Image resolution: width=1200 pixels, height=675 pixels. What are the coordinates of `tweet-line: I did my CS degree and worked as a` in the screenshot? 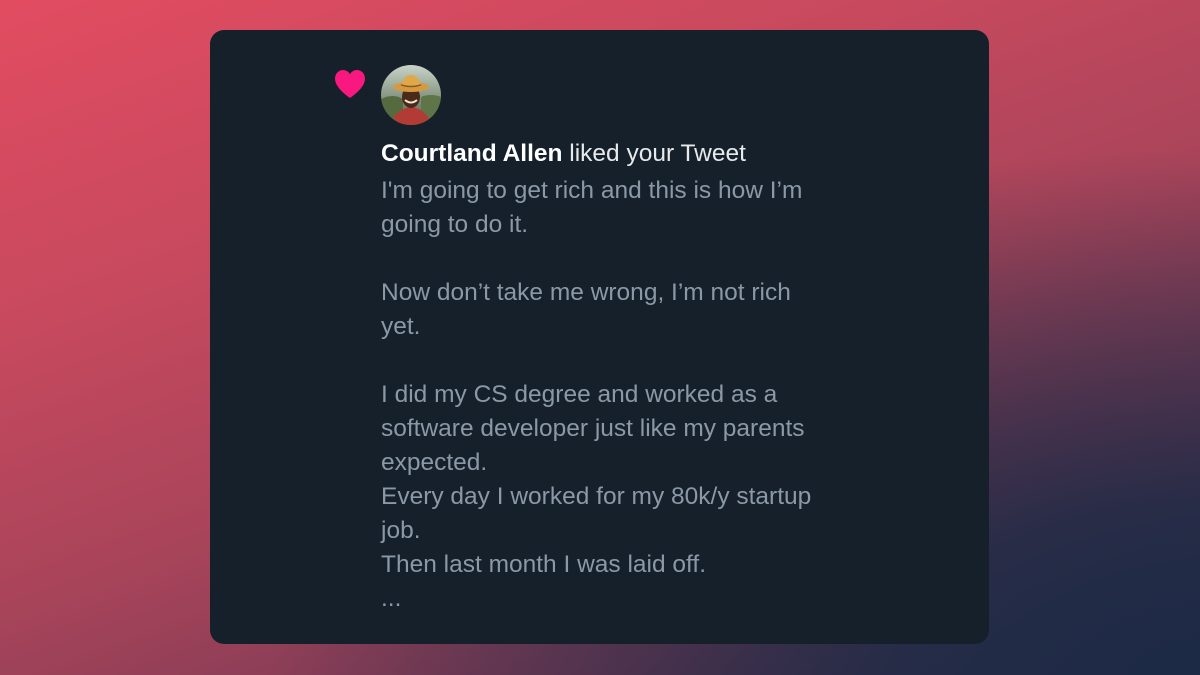 It's located at (579, 394).